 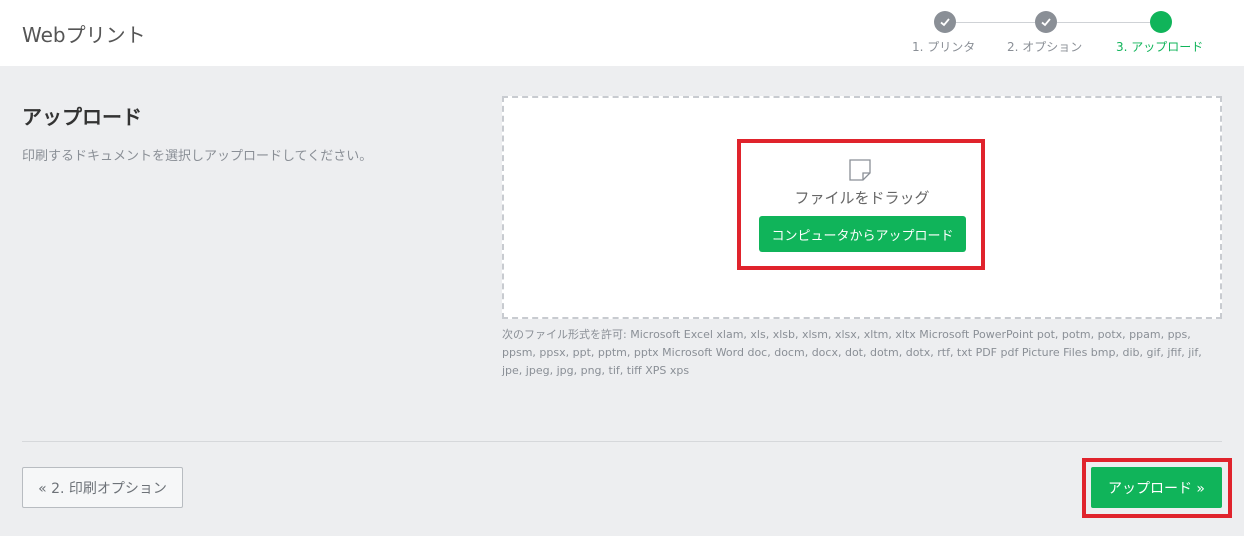 I want to click on section-title: アップロード, so click(x=82, y=117).